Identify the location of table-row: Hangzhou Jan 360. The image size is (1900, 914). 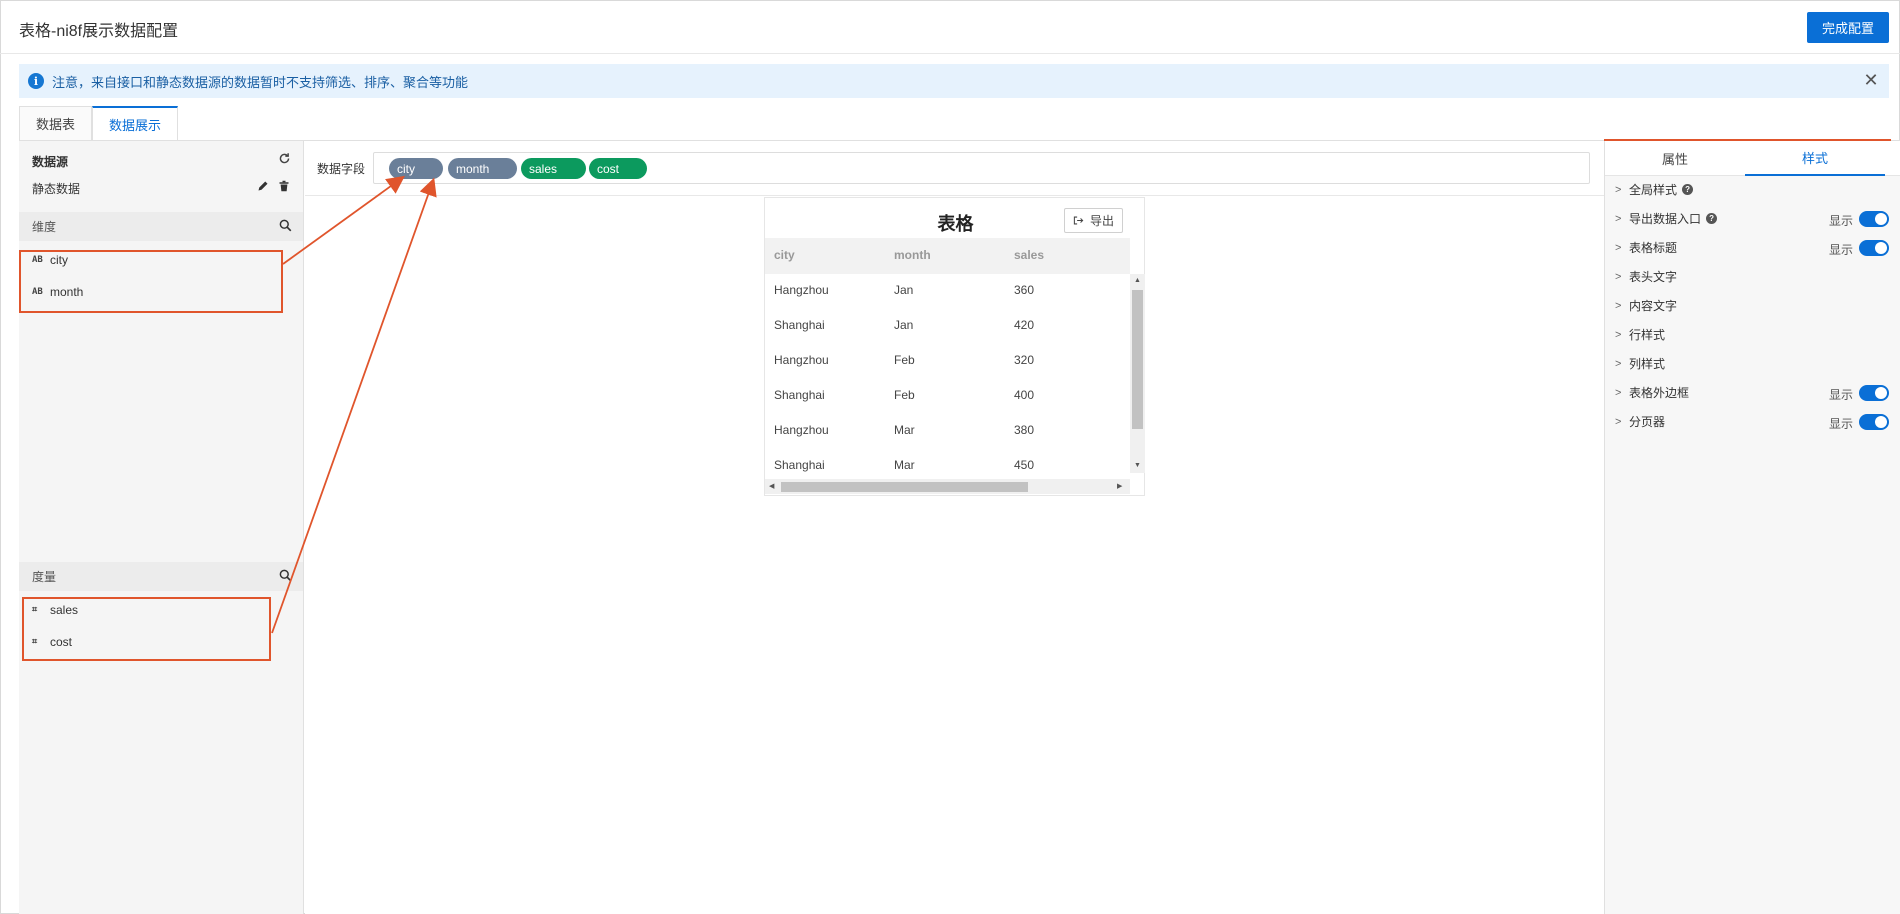
(947, 291).